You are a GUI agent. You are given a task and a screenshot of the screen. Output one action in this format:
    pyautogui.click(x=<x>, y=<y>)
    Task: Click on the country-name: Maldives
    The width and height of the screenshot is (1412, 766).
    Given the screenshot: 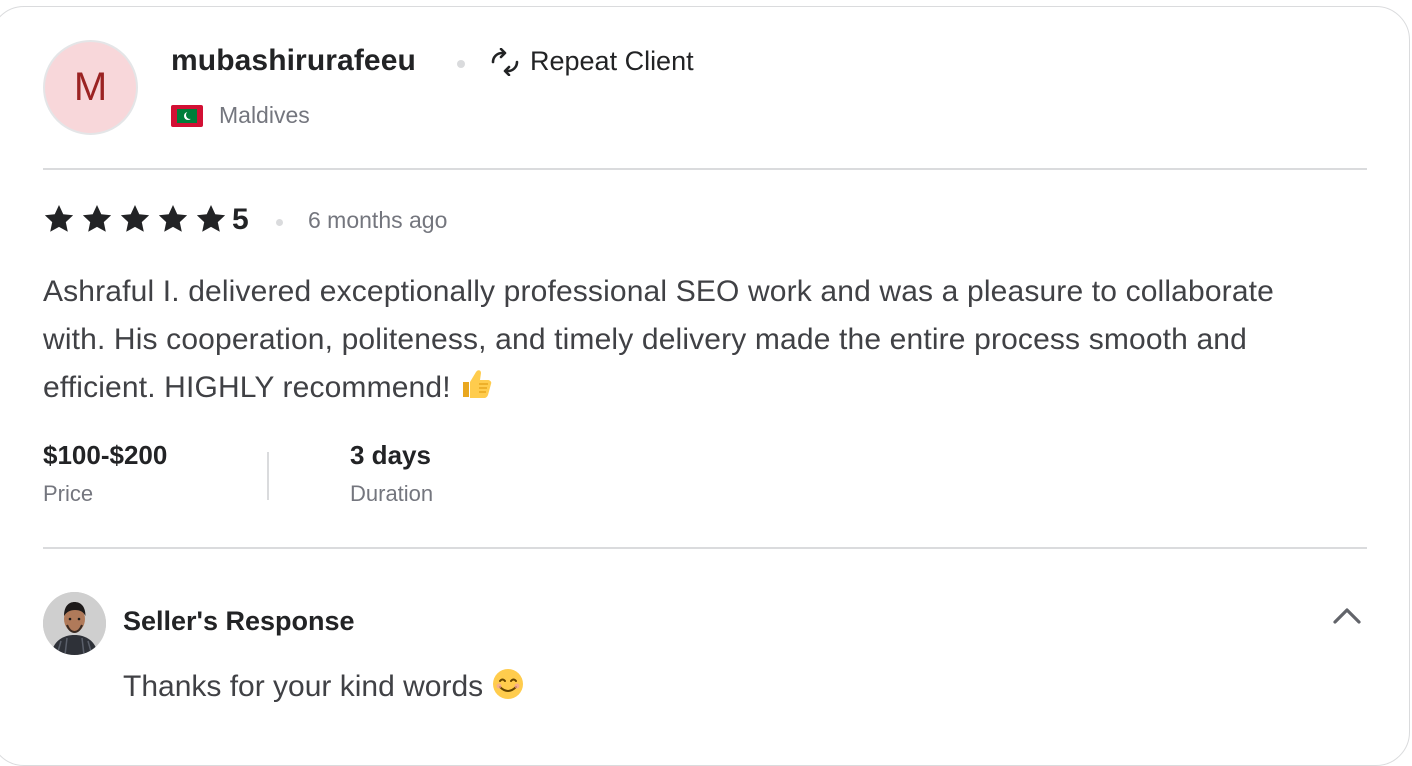 What is the action you would take?
    pyautogui.click(x=264, y=115)
    